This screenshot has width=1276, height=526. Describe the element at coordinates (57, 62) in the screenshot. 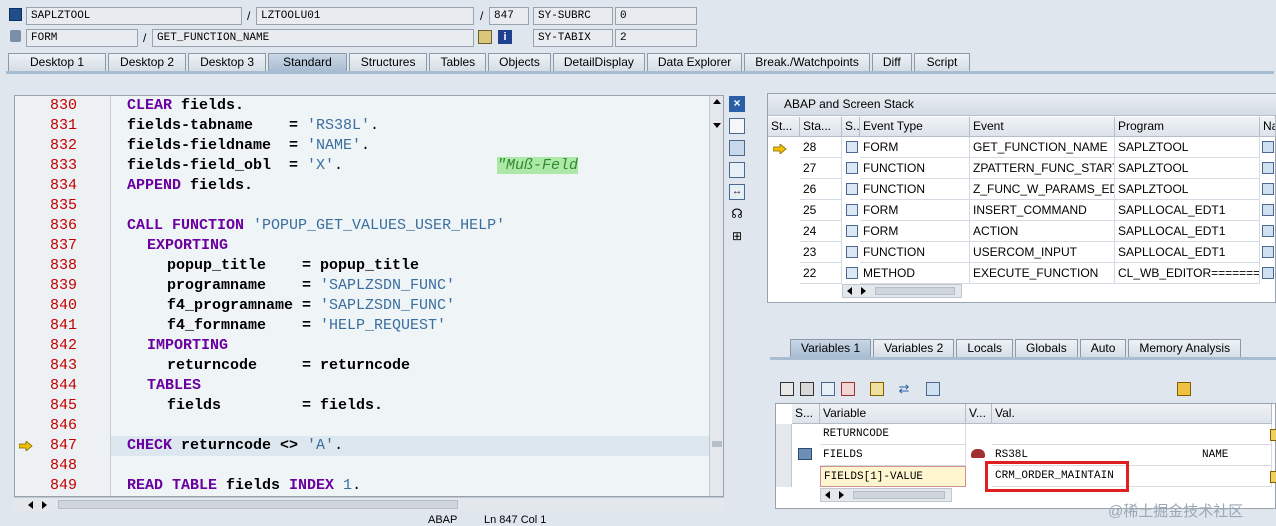

I see `tab-desktop-1: Desktop 1` at that location.